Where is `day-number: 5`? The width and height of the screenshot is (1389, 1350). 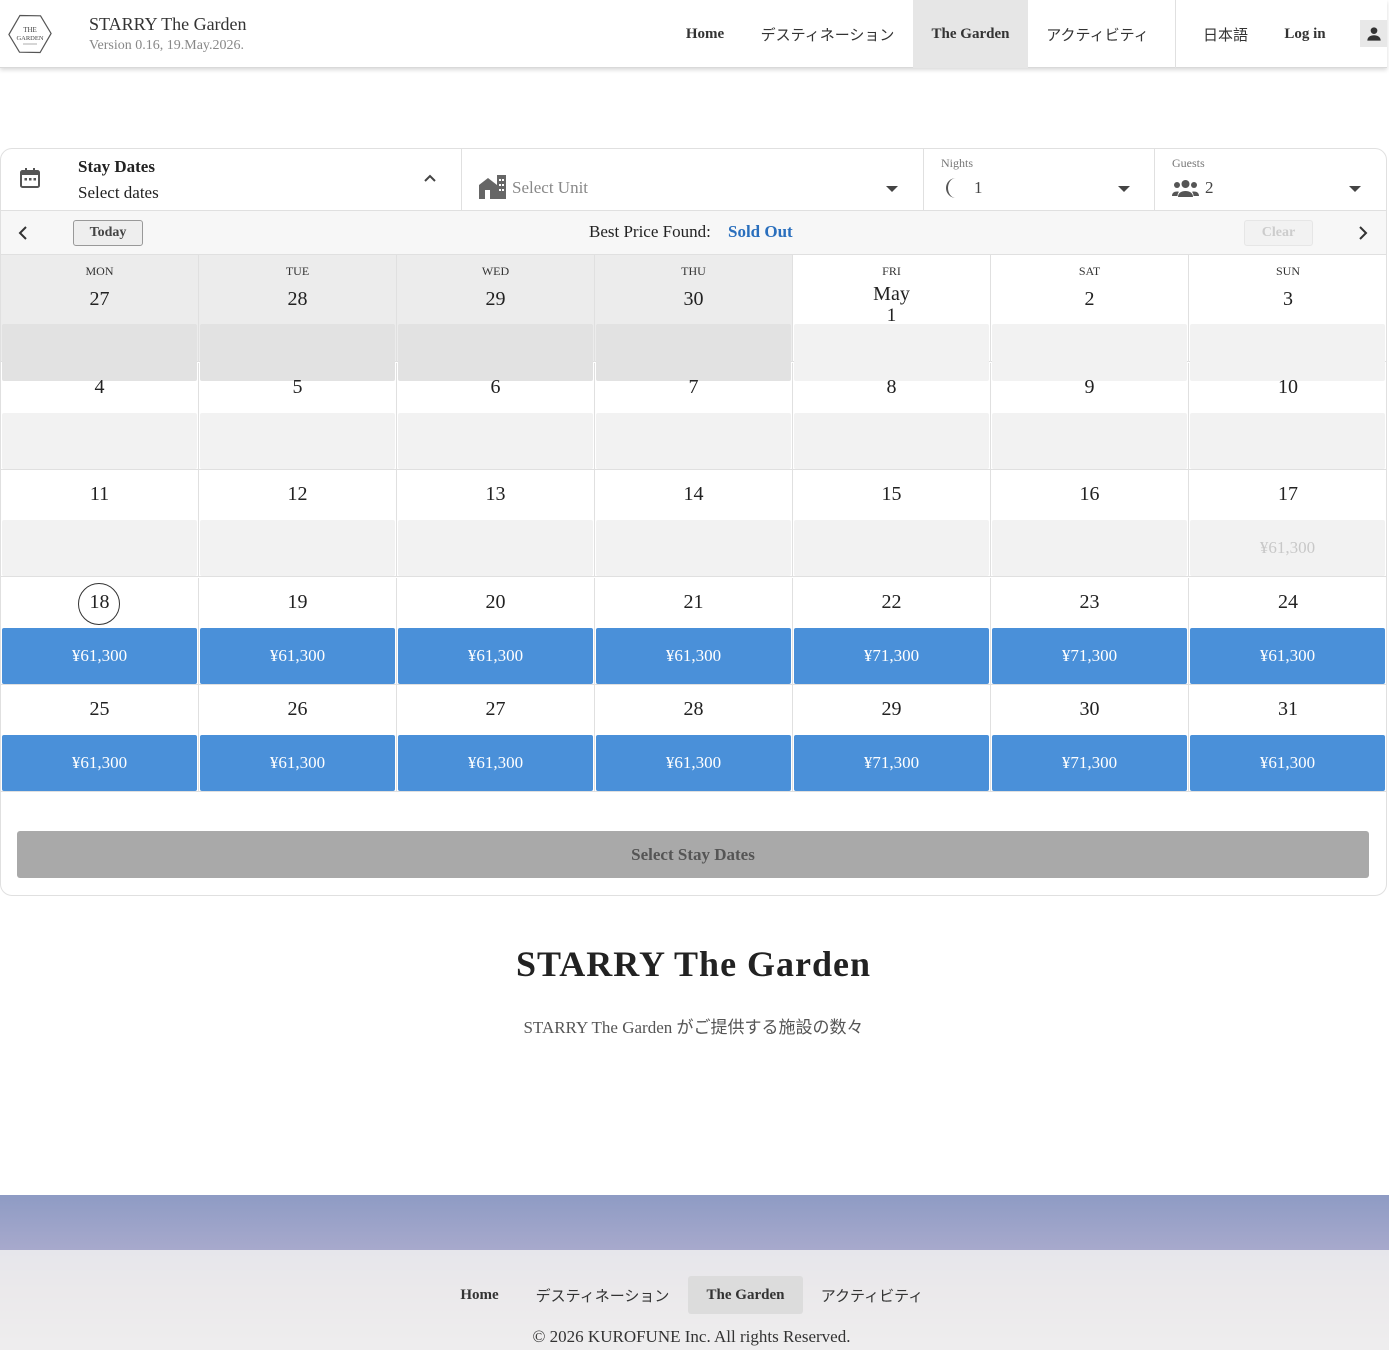
day-number: 5 is located at coordinates (297, 386).